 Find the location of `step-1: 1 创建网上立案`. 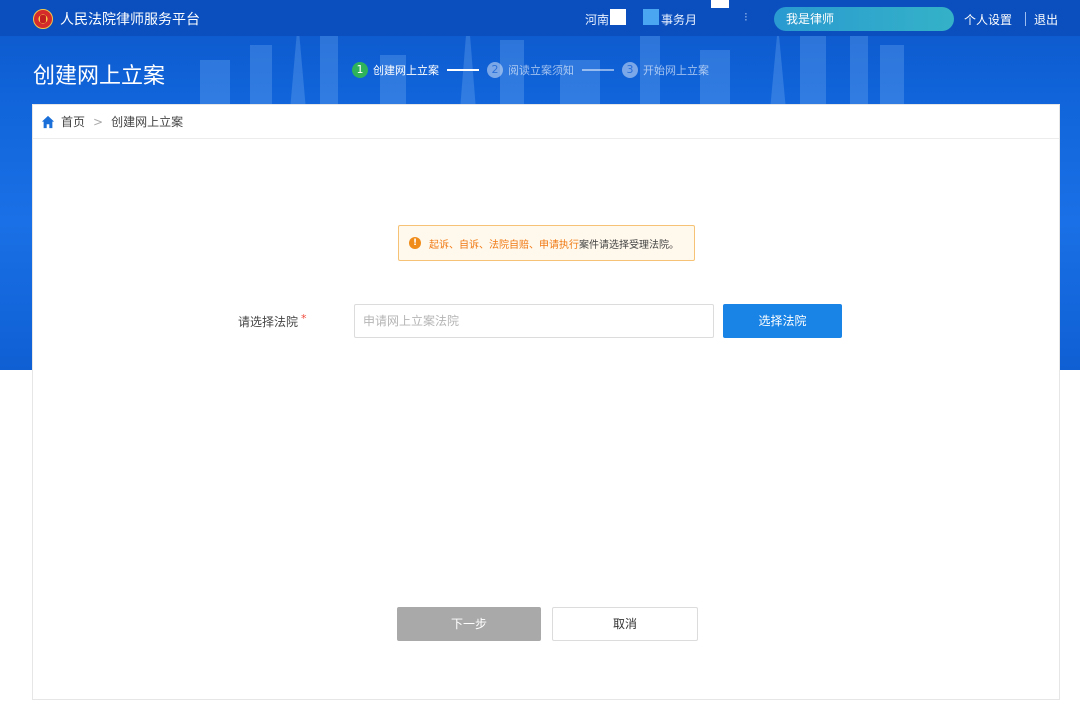

step-1: 1 创建网上立案 is located at coordinates (395, 70).